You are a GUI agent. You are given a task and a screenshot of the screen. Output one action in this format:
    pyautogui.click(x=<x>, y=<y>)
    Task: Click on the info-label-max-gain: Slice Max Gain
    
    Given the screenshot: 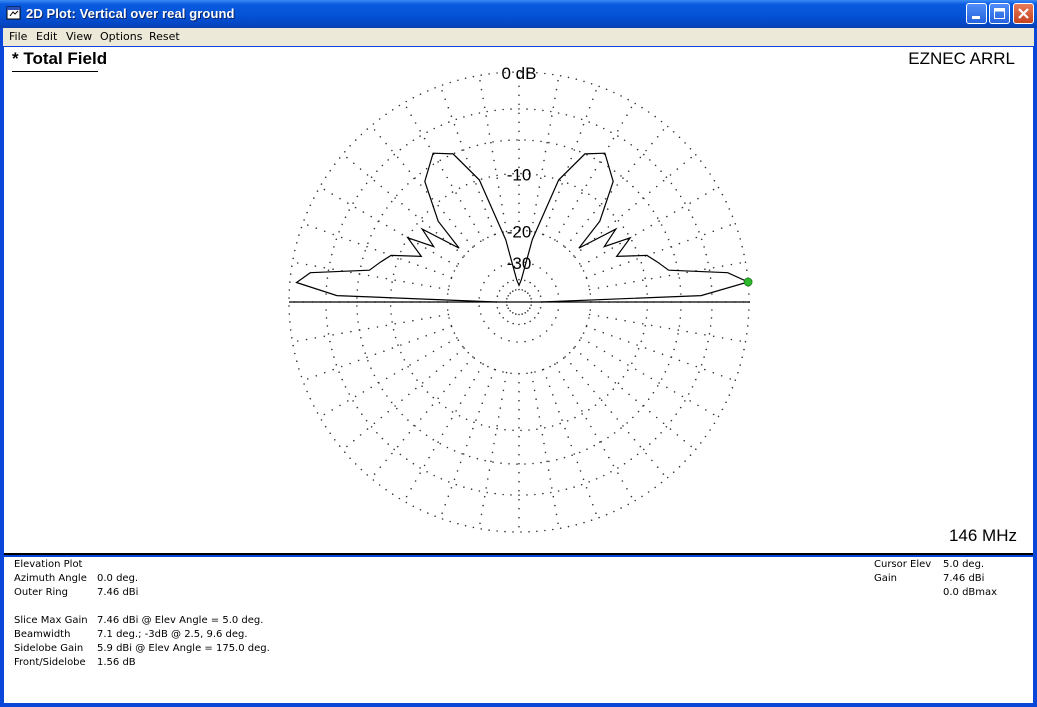 What is the action you would take?
    pyautogui.click(x=51, y=620)
    